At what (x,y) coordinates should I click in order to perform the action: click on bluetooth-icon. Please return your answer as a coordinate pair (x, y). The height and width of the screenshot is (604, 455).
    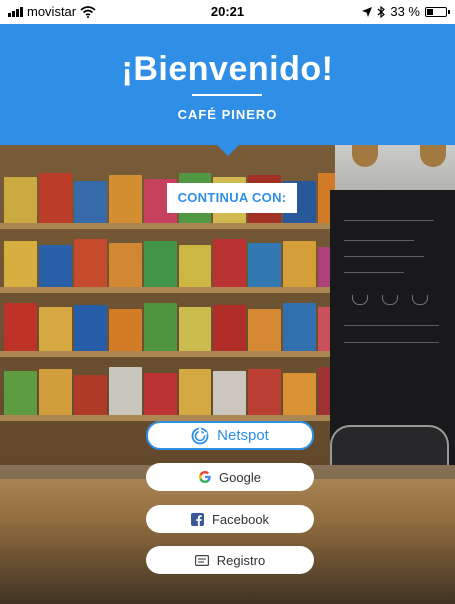
    Looking at the image, I should click on (381, 11).